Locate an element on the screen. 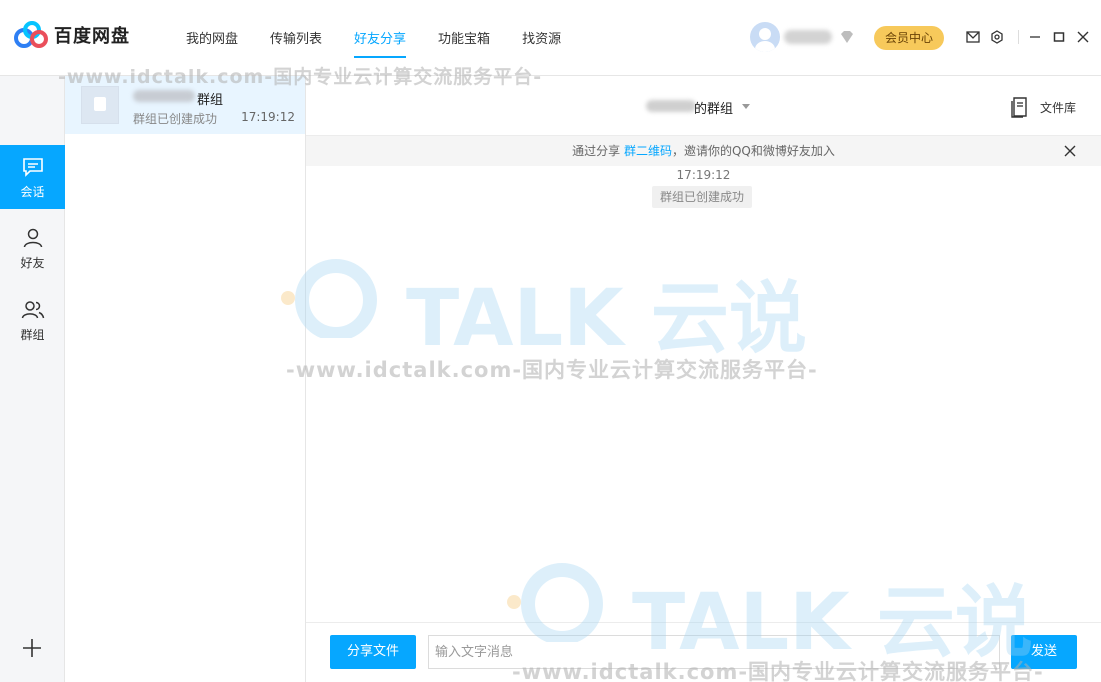  chevron-down-icon is located at coordinates (746, 106).